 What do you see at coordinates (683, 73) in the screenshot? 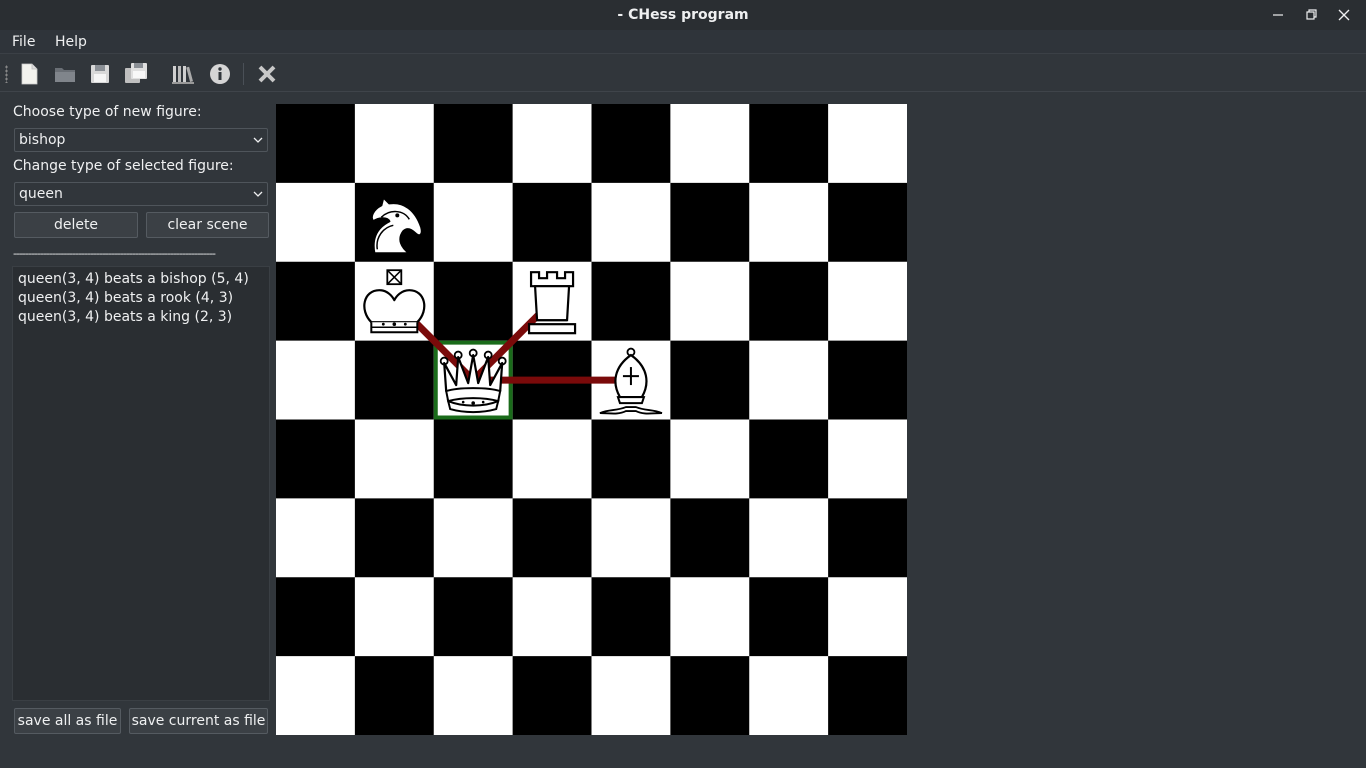
I see `toolbar` at bounding box center [683, 73].